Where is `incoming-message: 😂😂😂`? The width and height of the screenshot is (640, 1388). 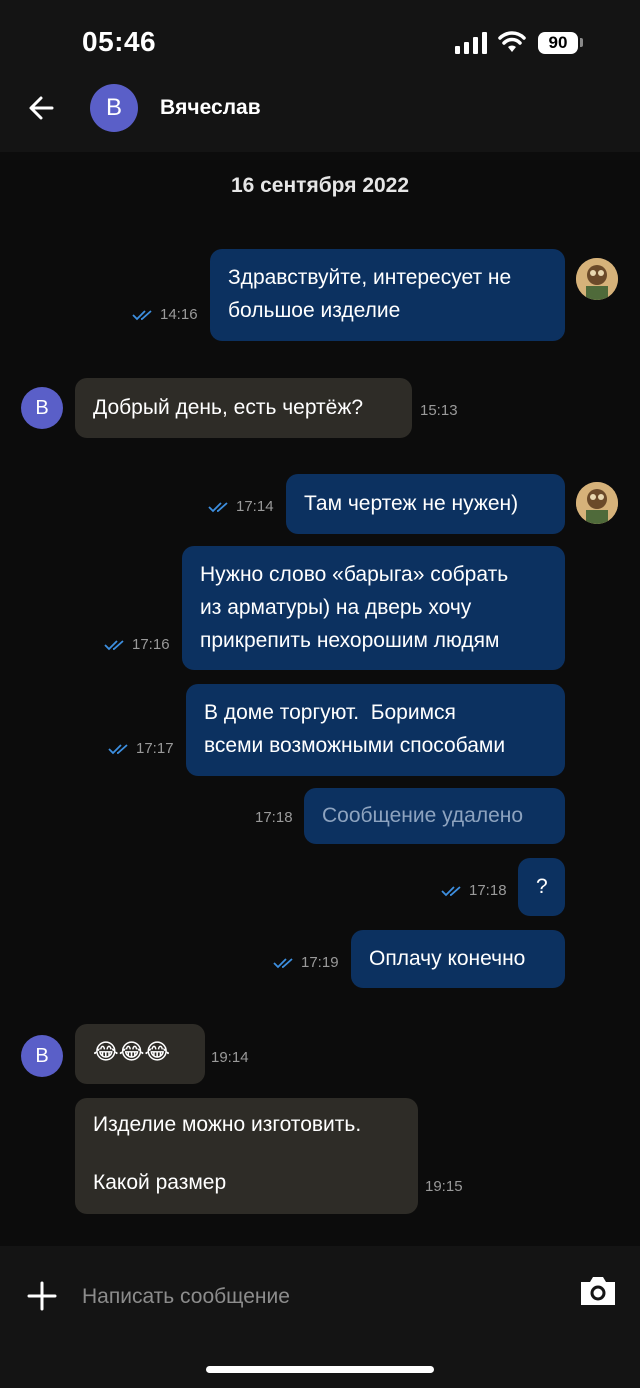 incoming-message: 😂😂😂 is located at coordinates (140, 1054).